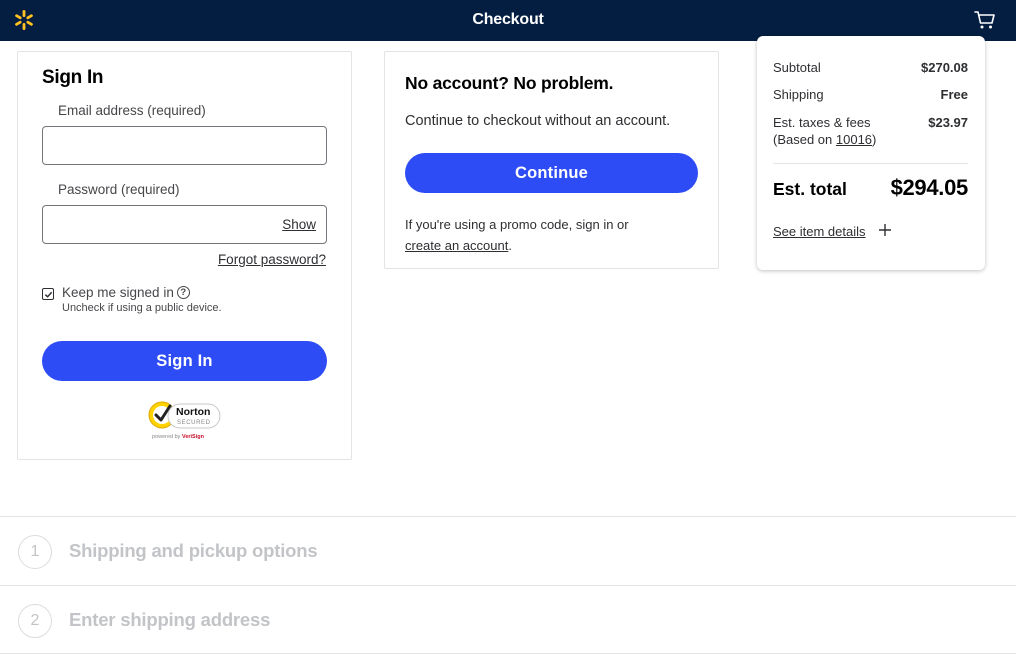  What do you see at coordinates (803, 139) in the screenshot?
I see `taxes-based-prefix: (Based on` at bounding box center [803, 139].